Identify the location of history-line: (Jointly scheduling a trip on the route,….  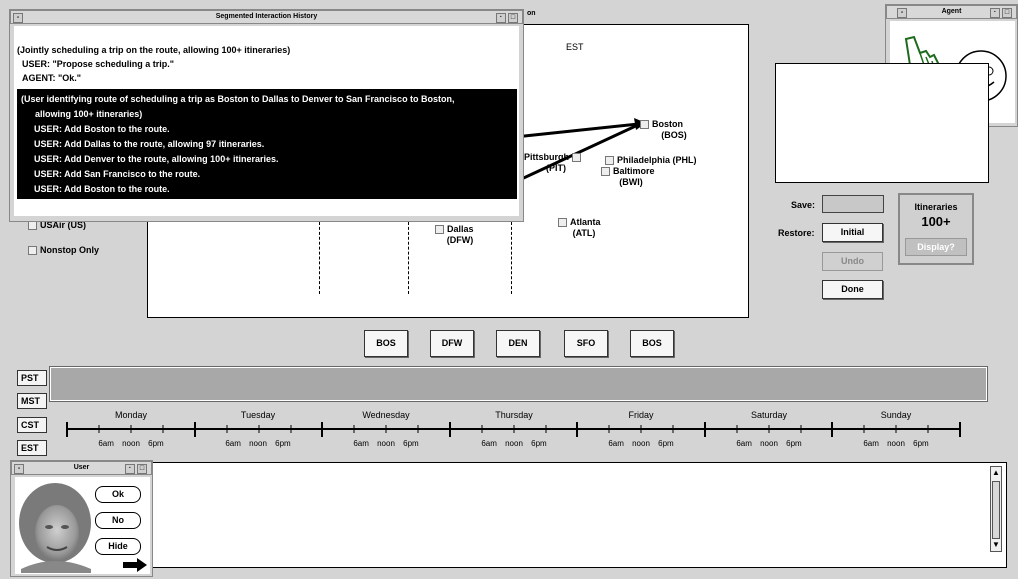
(154, 50).